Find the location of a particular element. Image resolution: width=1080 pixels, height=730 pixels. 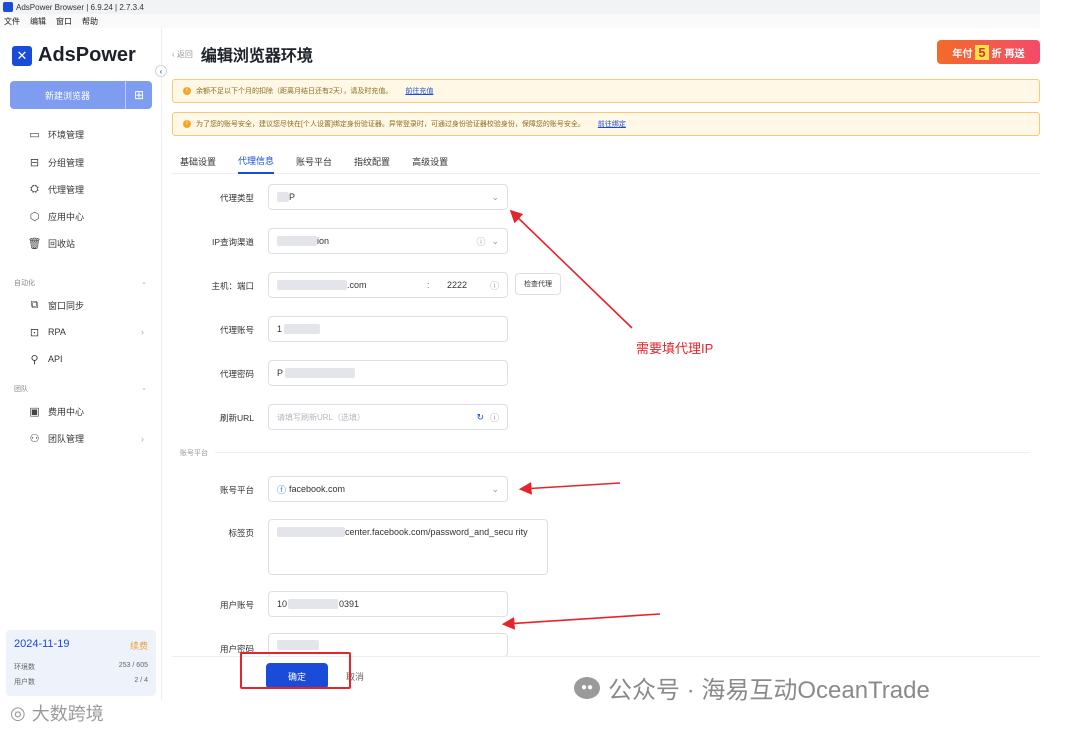

folder-icon: ▭ is located at coordinates (34, 135).